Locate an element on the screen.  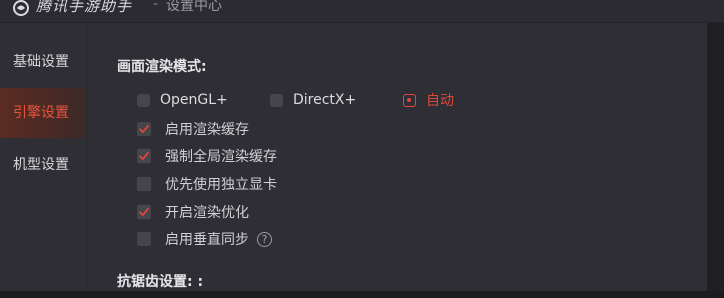
checkbox-render-optimization-label: 开启渲染优化 is located at coordinates (207, 213).